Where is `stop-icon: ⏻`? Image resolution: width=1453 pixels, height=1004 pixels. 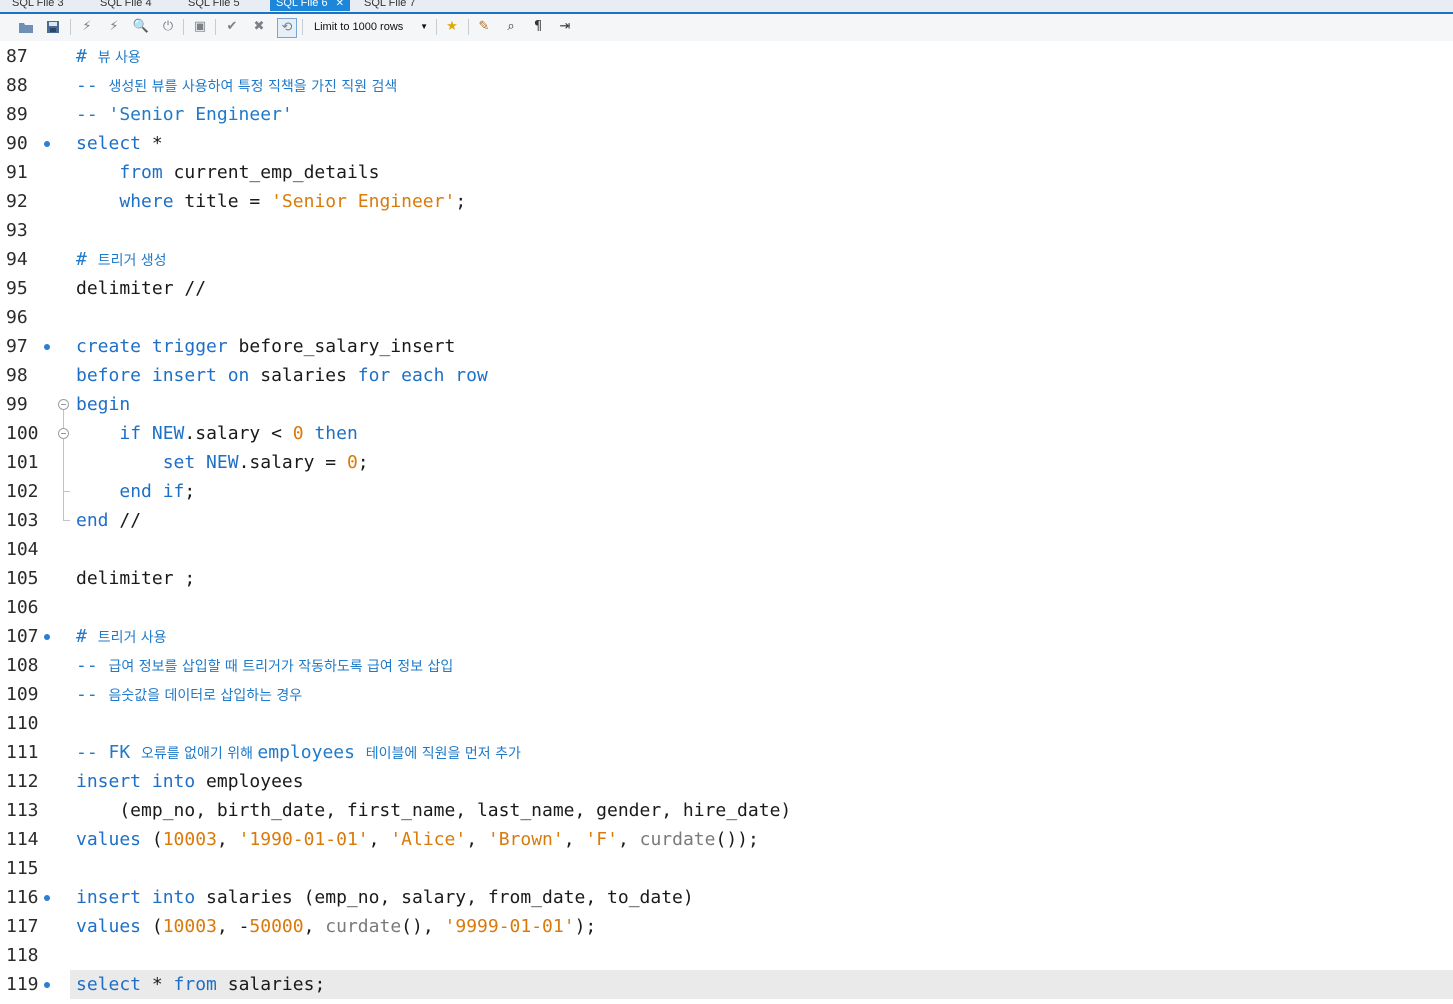
stop-icon: ⏻ is located at coordinates (168, 27).